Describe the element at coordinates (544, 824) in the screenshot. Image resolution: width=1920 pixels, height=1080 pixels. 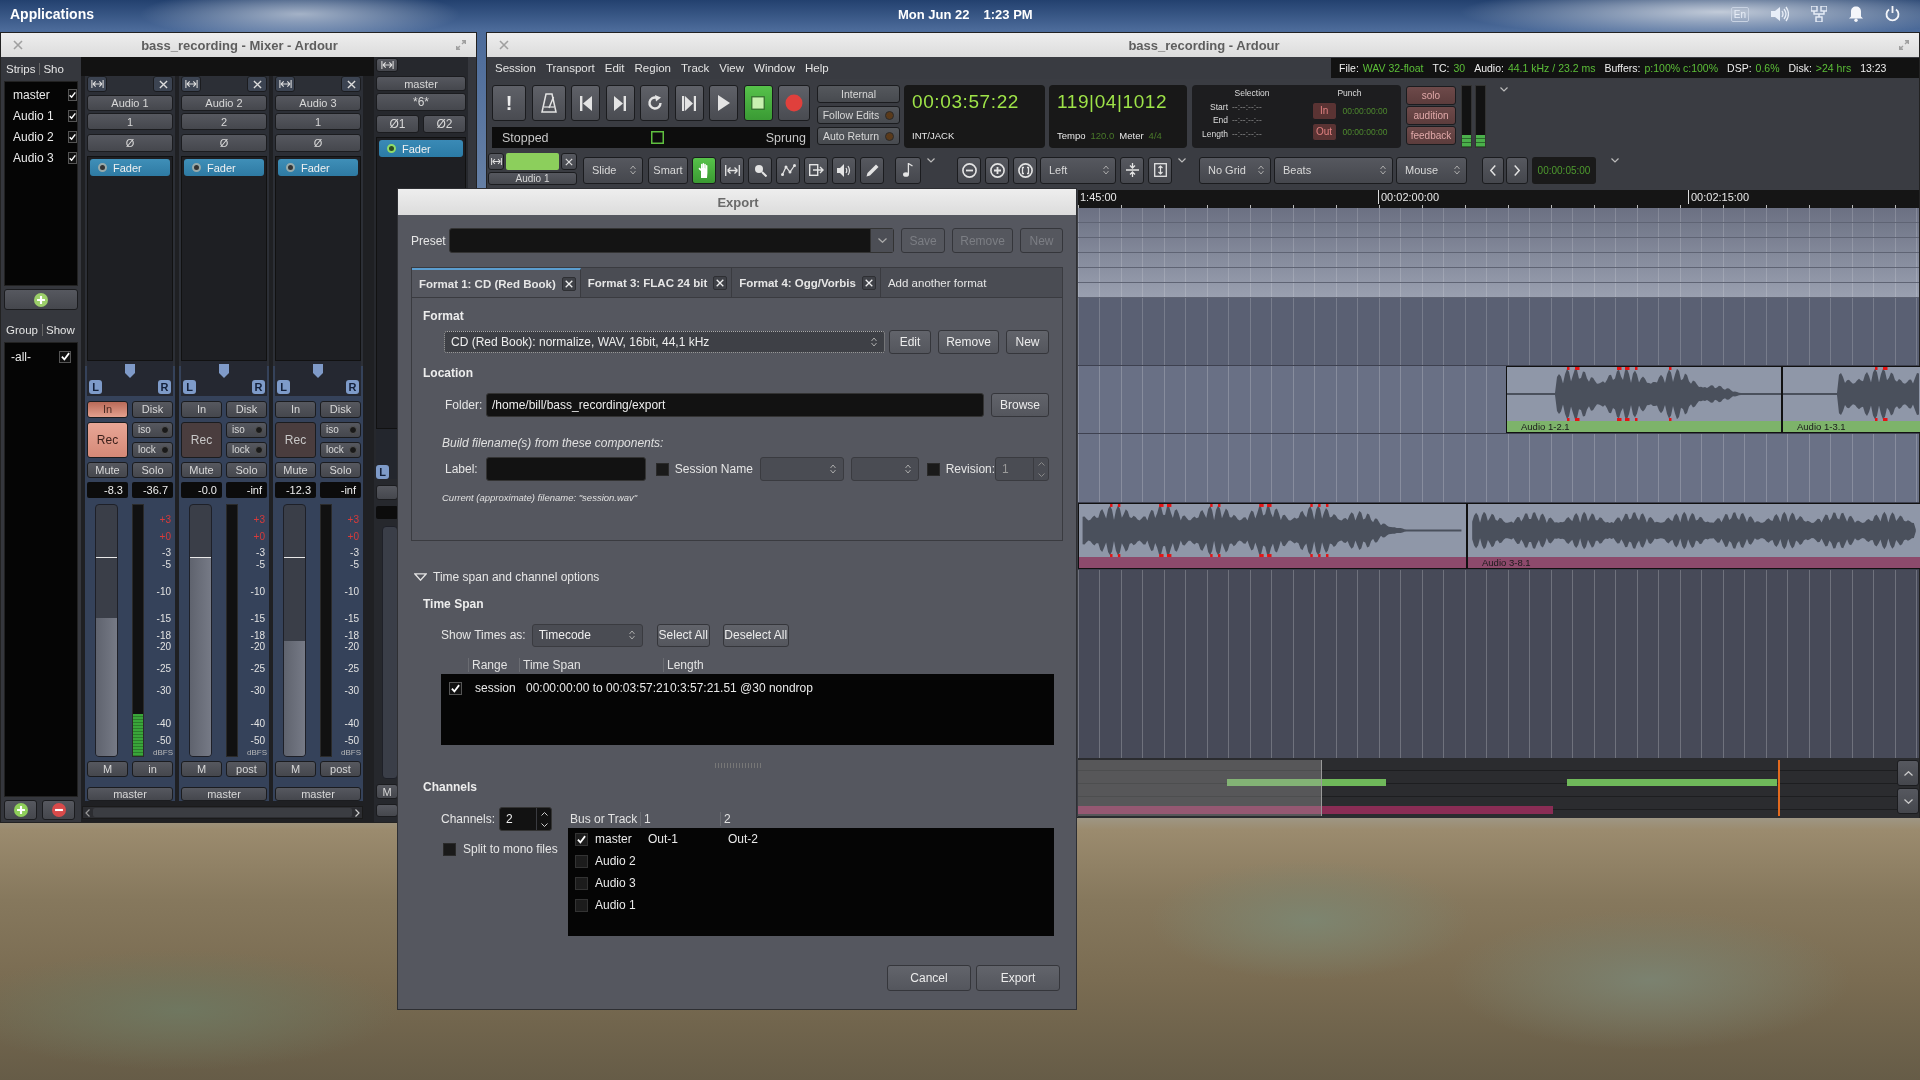
I see `chevron-down-icon` at that location.